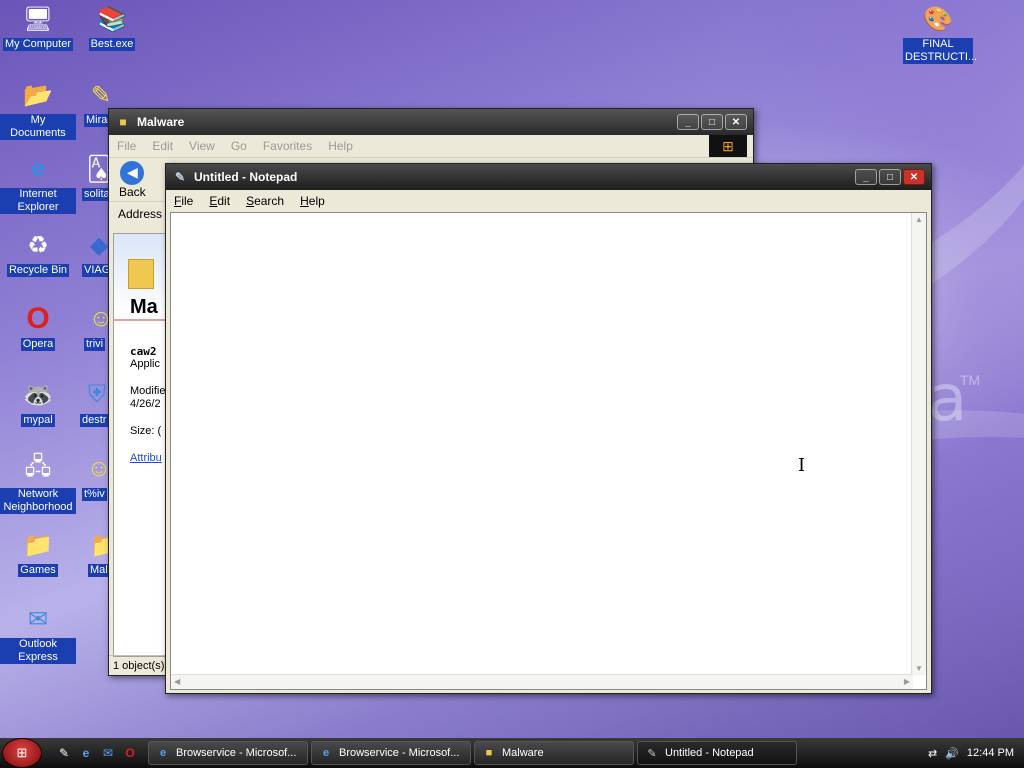 This screenshot has height=768, width=1024. Describe the element at coordinates (38, 395) in the screenshot. I see `raccoon-icon: 🦝` at that location.